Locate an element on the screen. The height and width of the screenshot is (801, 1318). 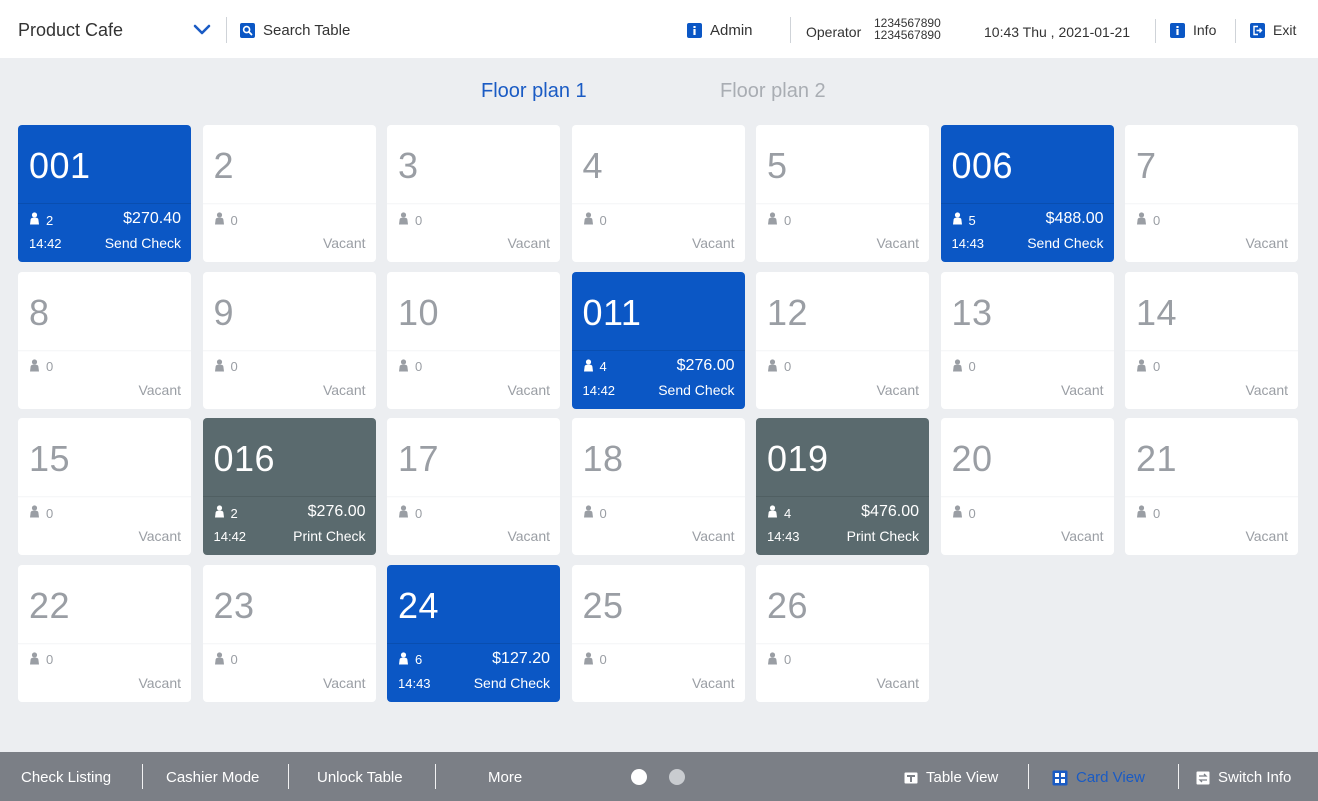
table-card-26: 26 0 Vacant is located at coordinates (842, 633).